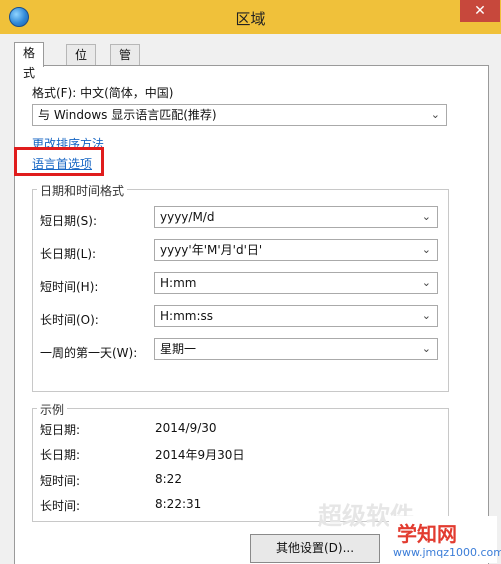 The width and height of the screenshot is (501, 564). What do you see at coordinates (103, 93) in the screenshot?
I see `format-label: 格式(F): 中文(简体，中国)` at bounding box center [103, 93].